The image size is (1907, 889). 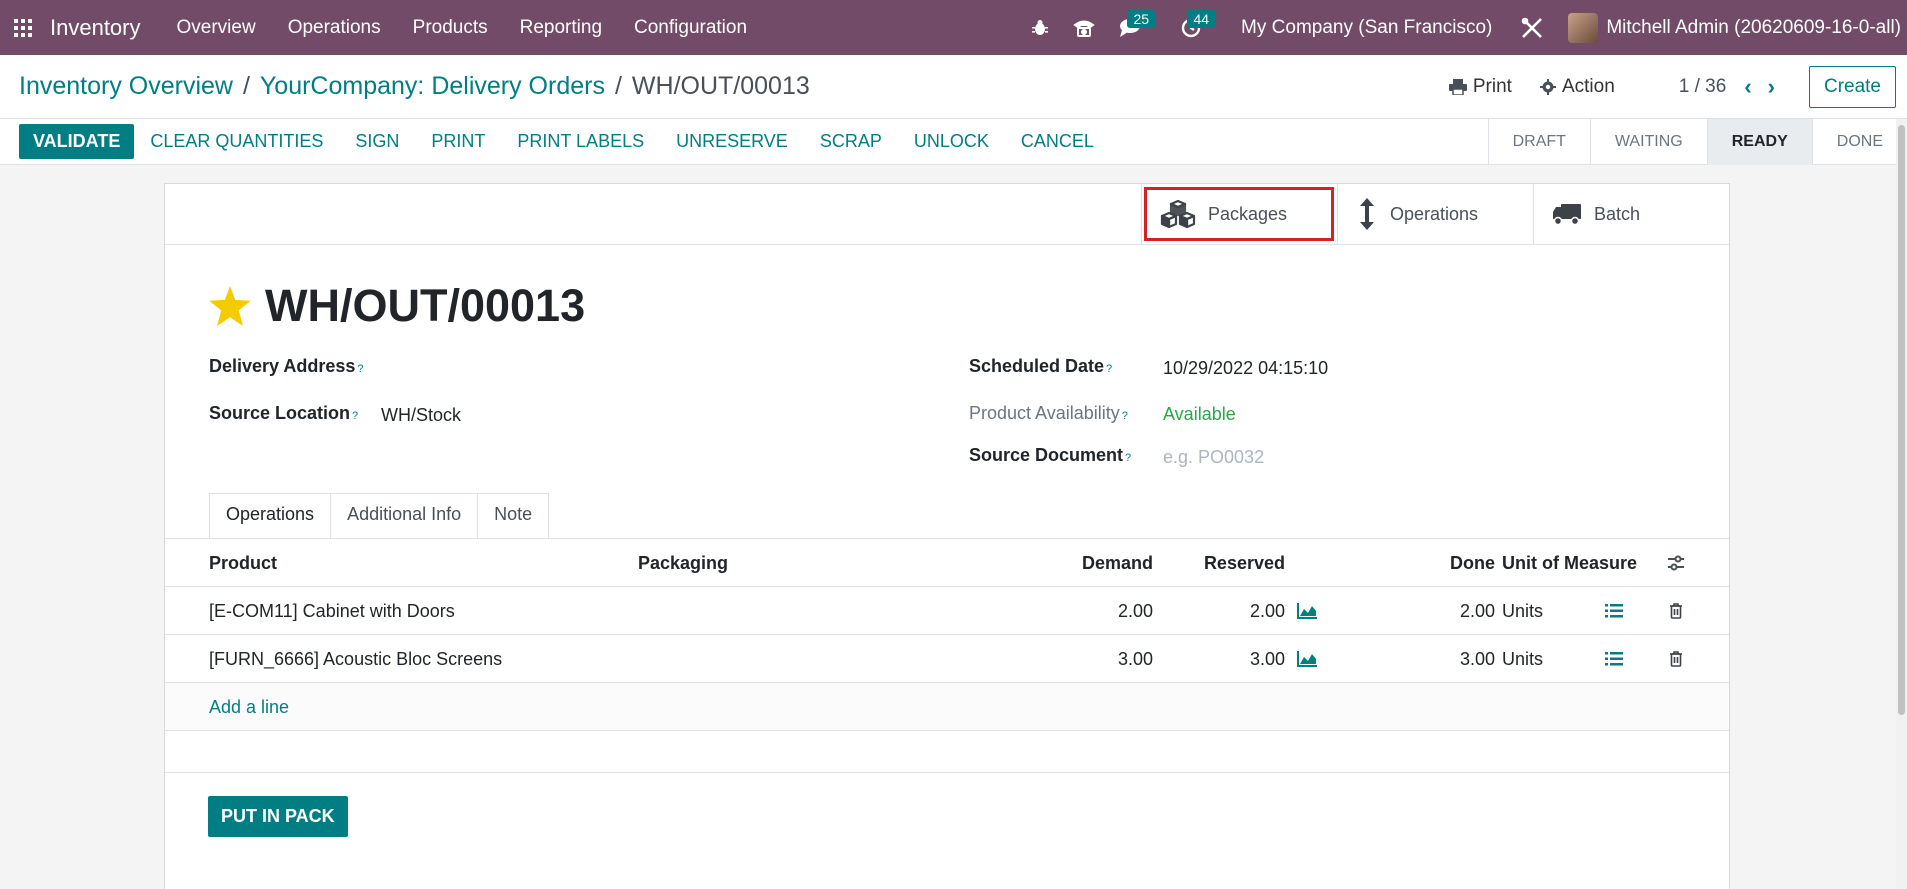 I want to click on source-location-label: Source Location?, so click(x=284, y=413).